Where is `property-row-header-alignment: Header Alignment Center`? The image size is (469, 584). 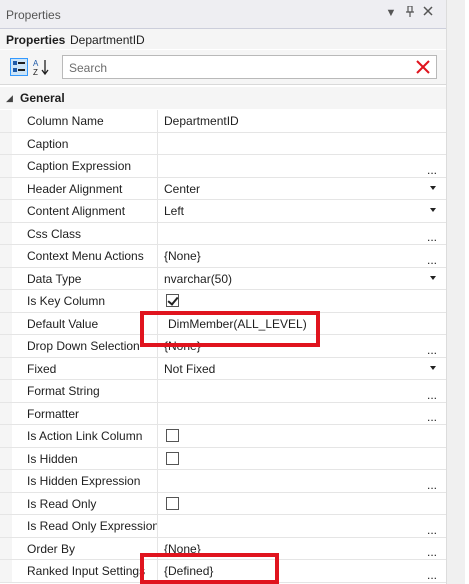 property-row-header-alignment: Header Alignment Center is located at coordinates (223, 188).